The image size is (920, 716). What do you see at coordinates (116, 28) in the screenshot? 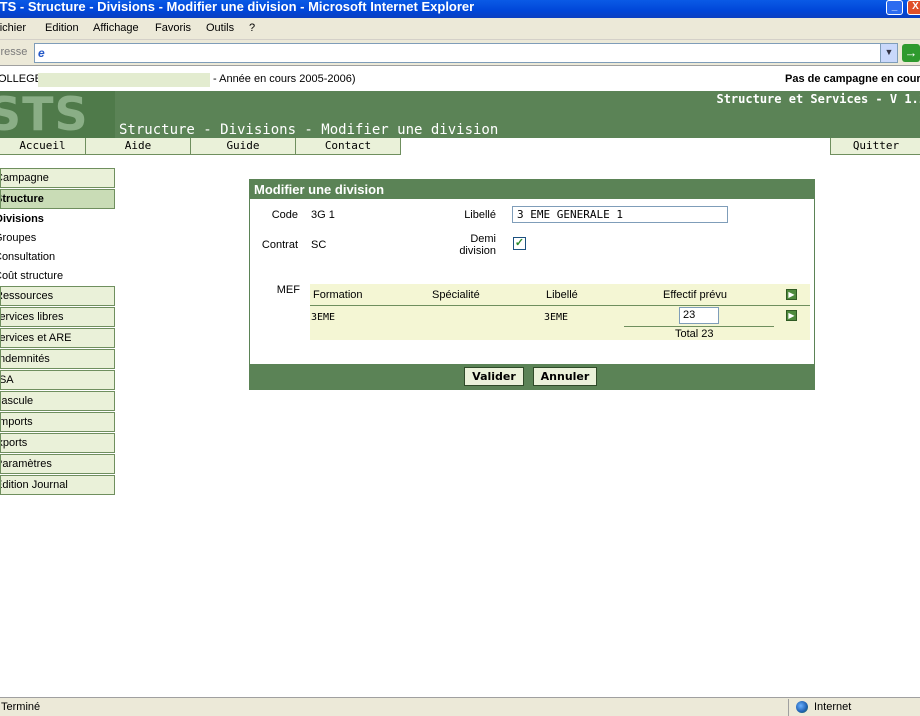
I see `menu-affichage: Affichage` at bounding box center [116, 28].